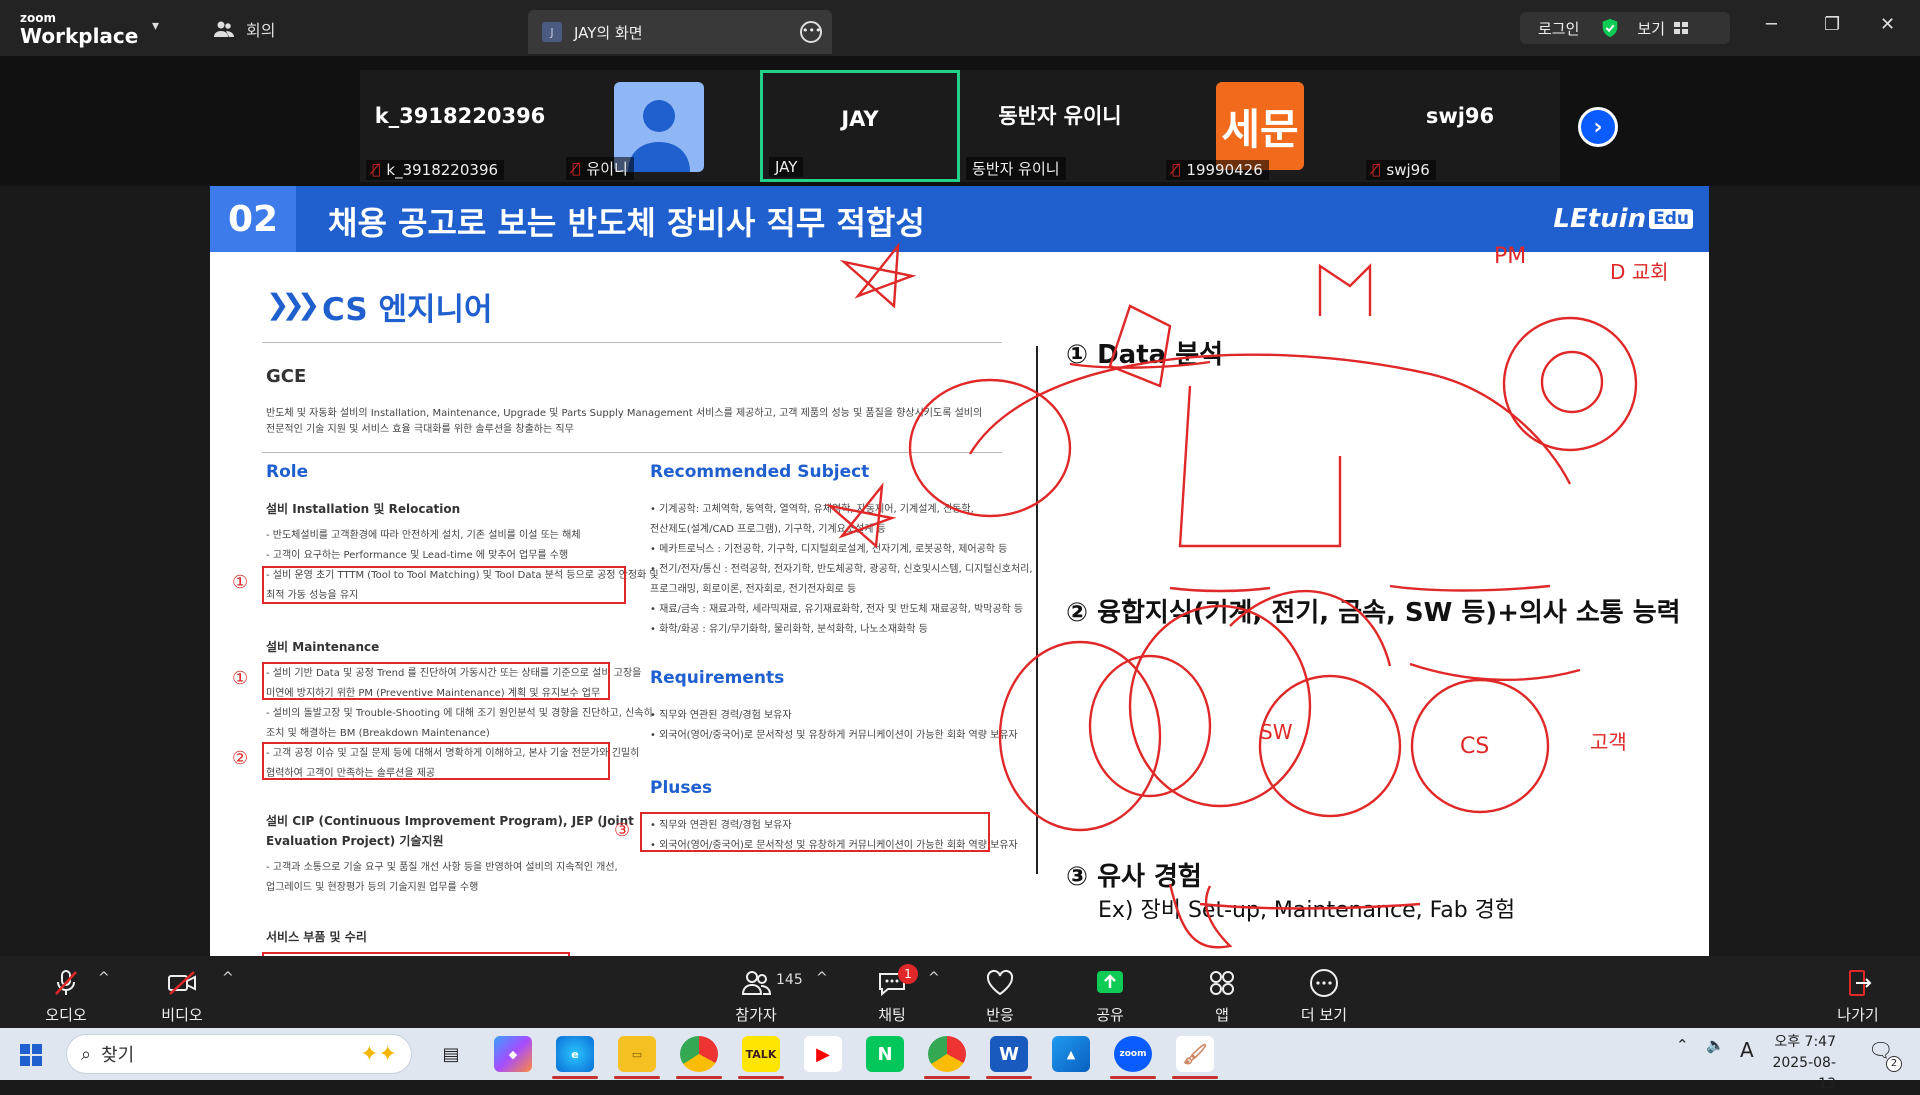  I want to click on tab-screen-share-label: JAY의 화면, so click(608, 32).